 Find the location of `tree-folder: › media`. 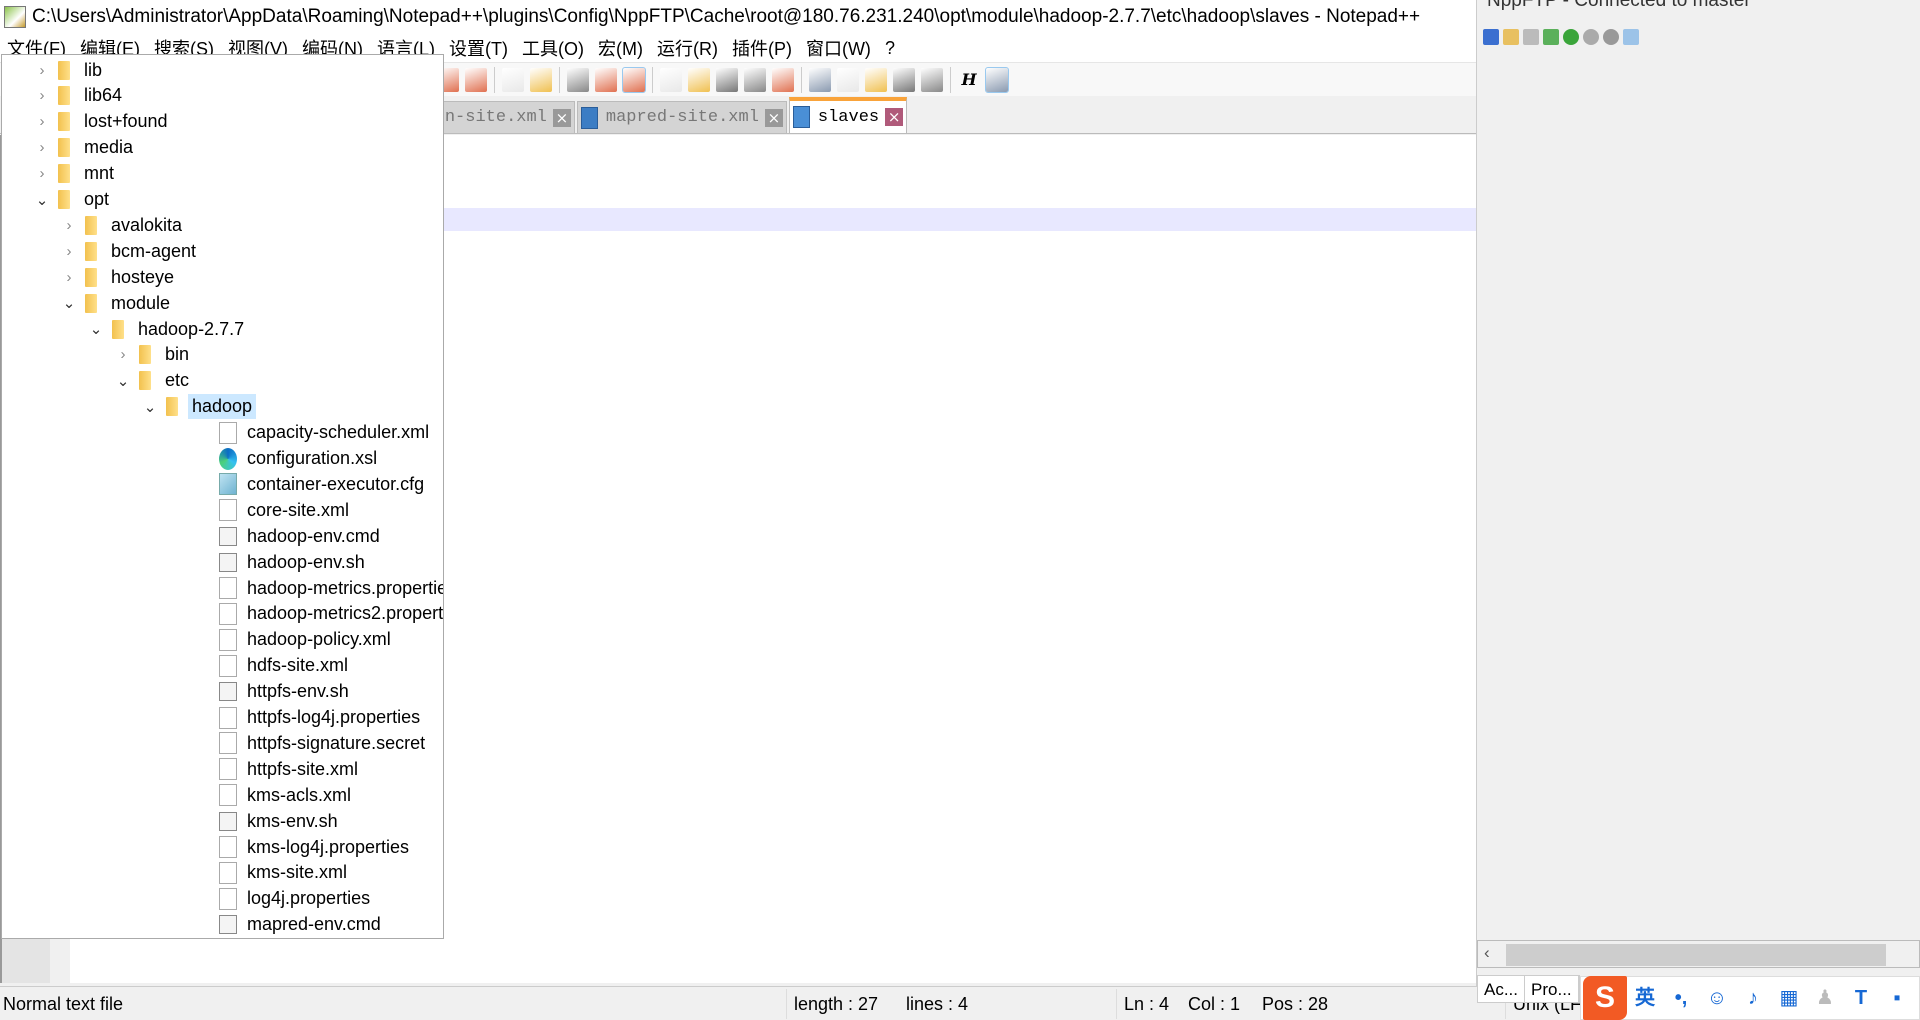

tree-folder: › media is located at coordinates (85, 148).